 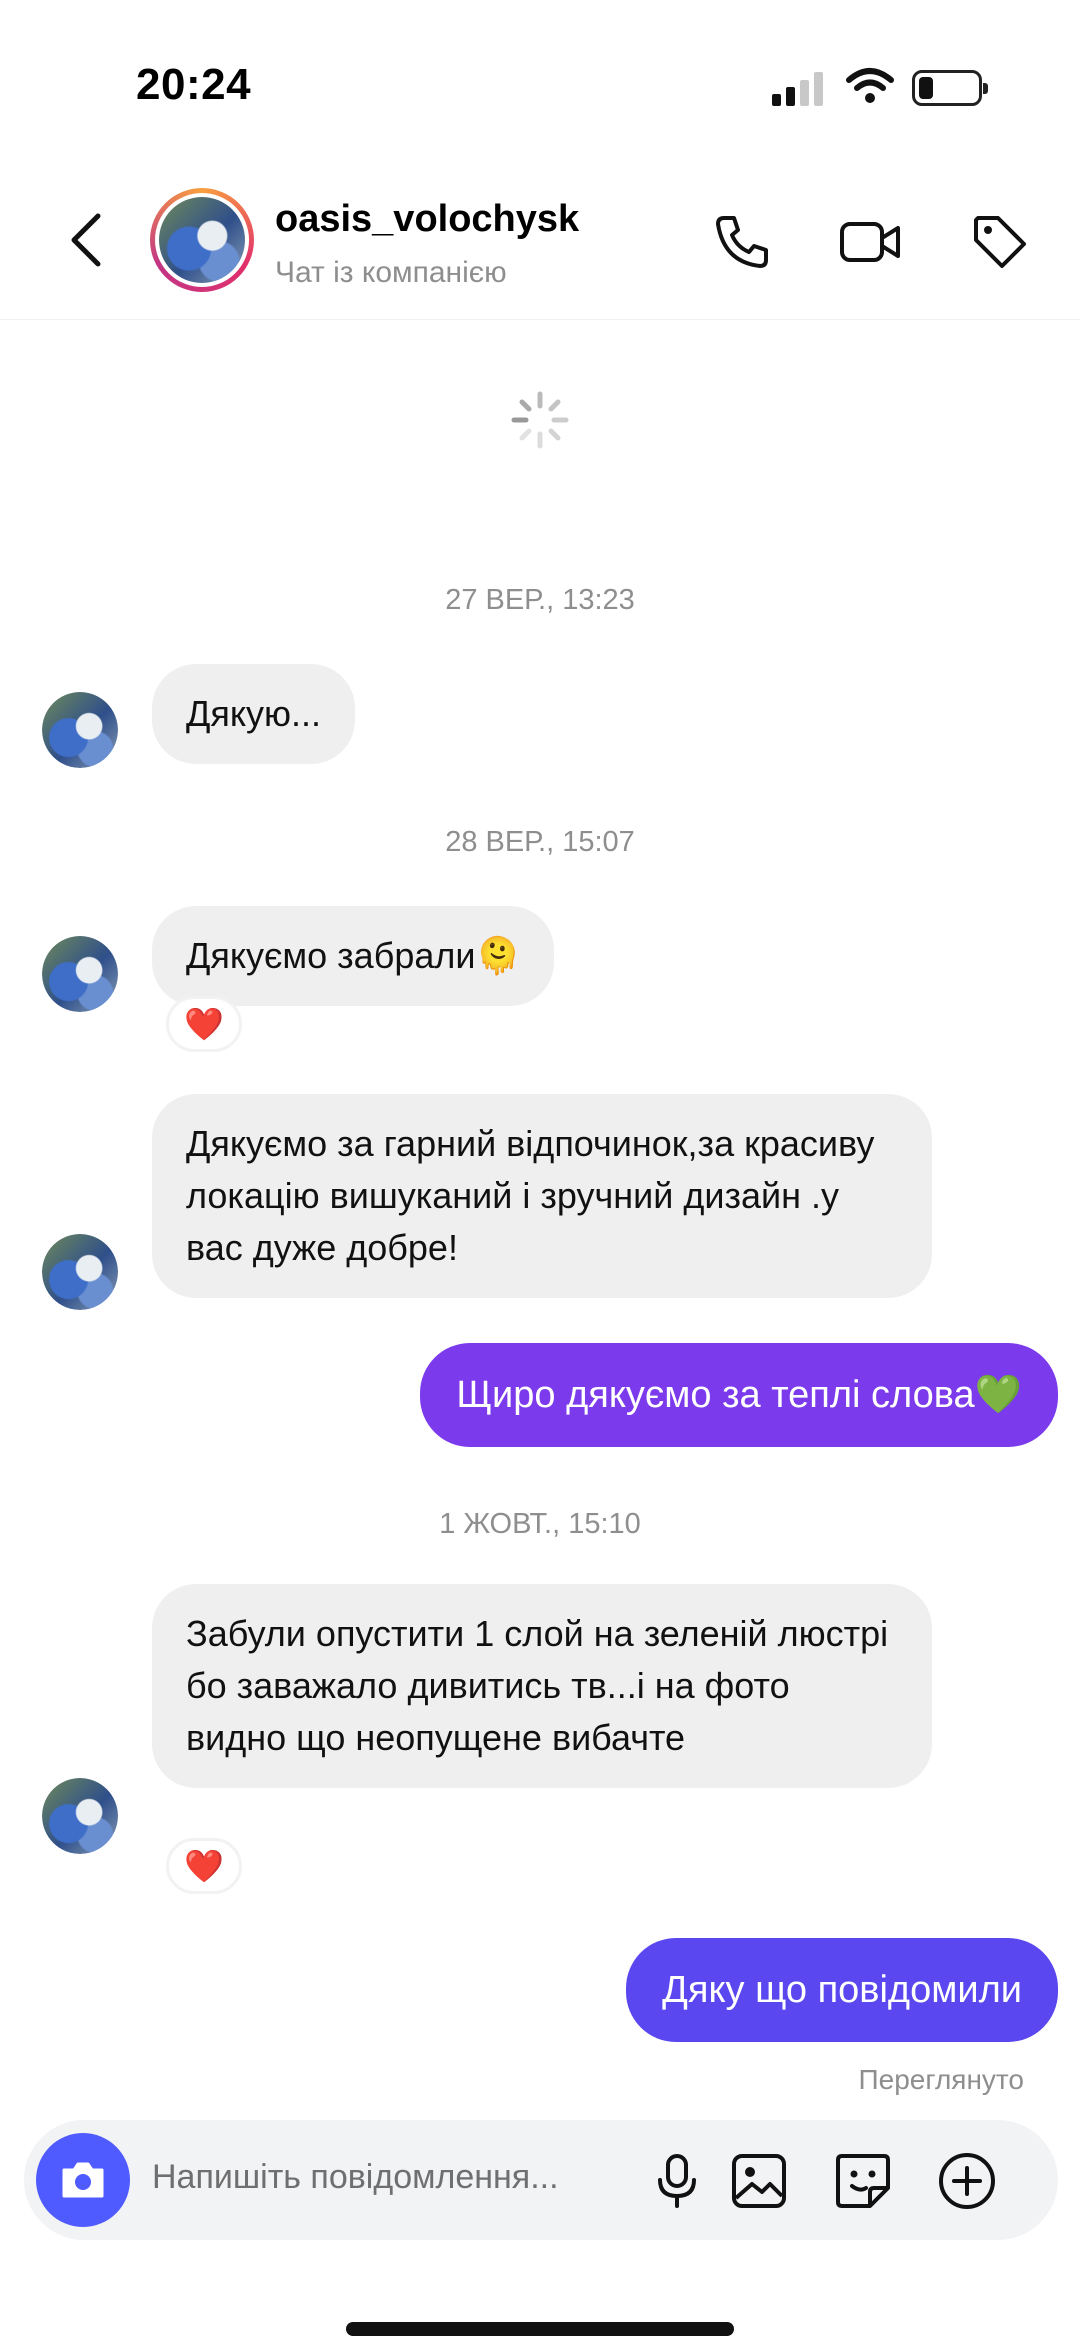 I want to click on gallery-icon, so click(x=759, y=2181).